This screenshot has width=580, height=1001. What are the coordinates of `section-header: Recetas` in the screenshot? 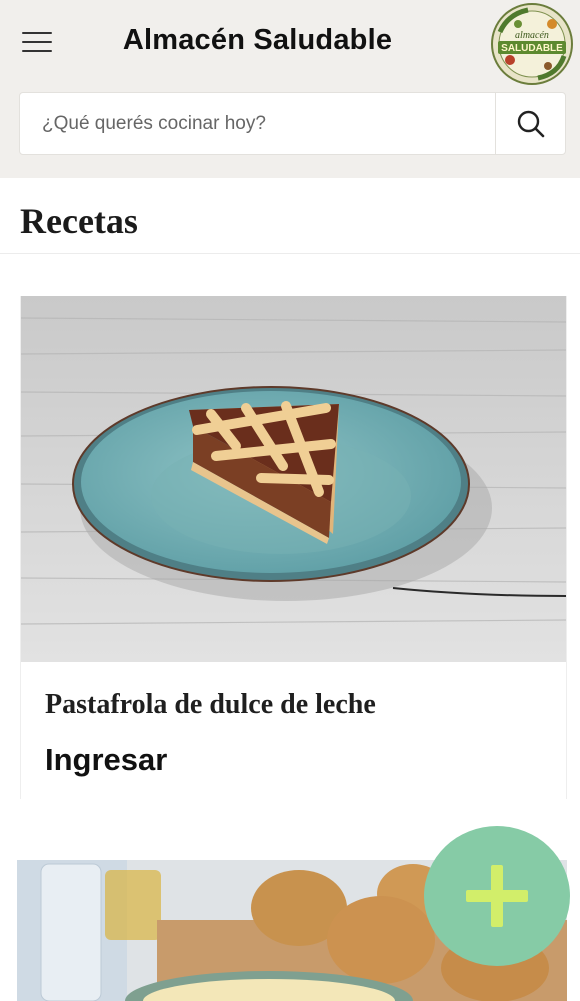 It's located at (290, 216).